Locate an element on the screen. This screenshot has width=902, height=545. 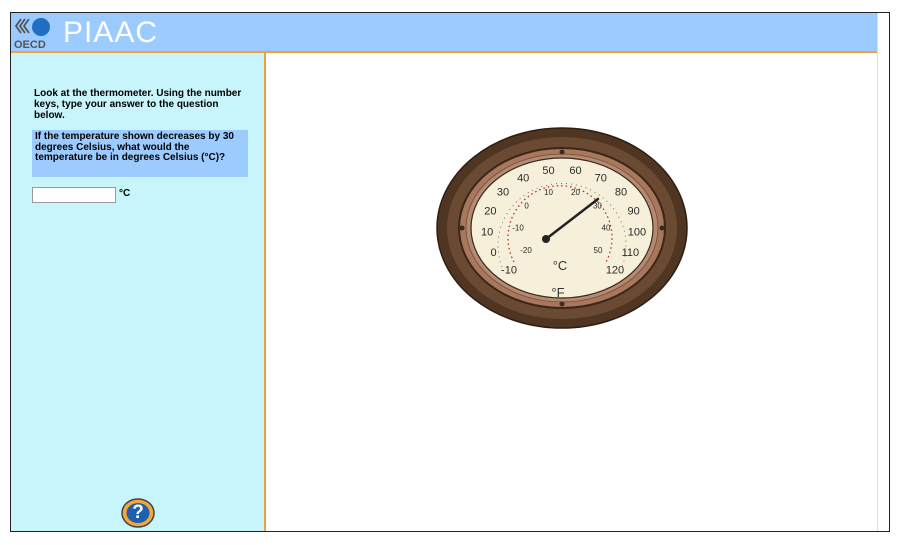
help-button: ? is located at coordinates (138, 513).